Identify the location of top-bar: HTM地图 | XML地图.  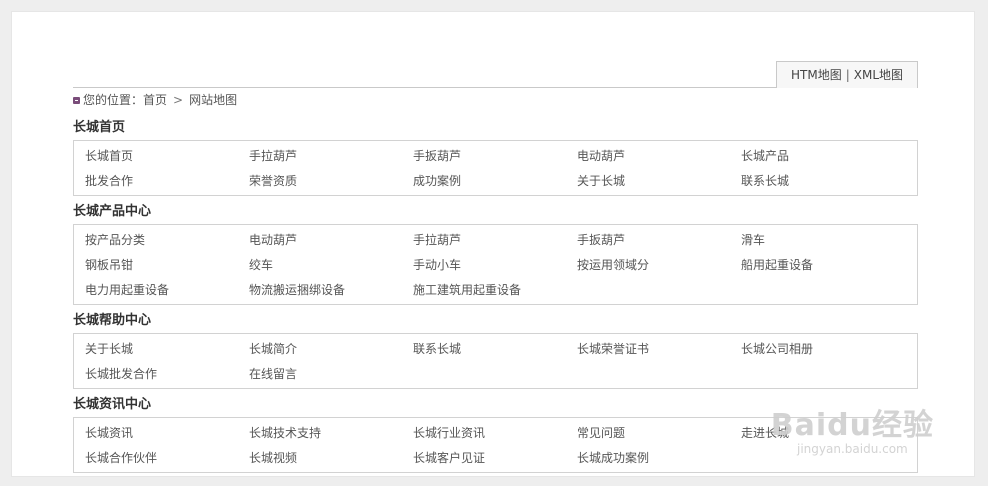
(495, 50).